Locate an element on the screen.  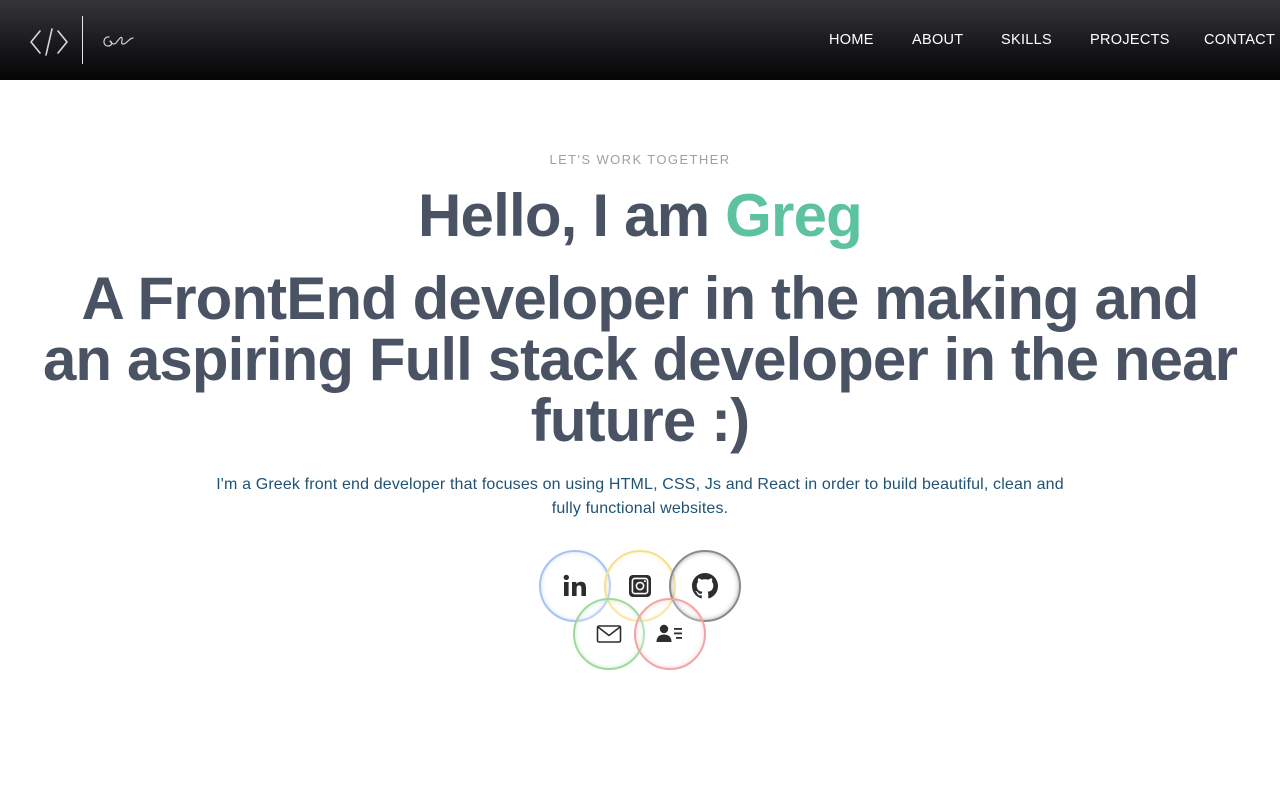
mail-icon is located at coordinates (609, 634).